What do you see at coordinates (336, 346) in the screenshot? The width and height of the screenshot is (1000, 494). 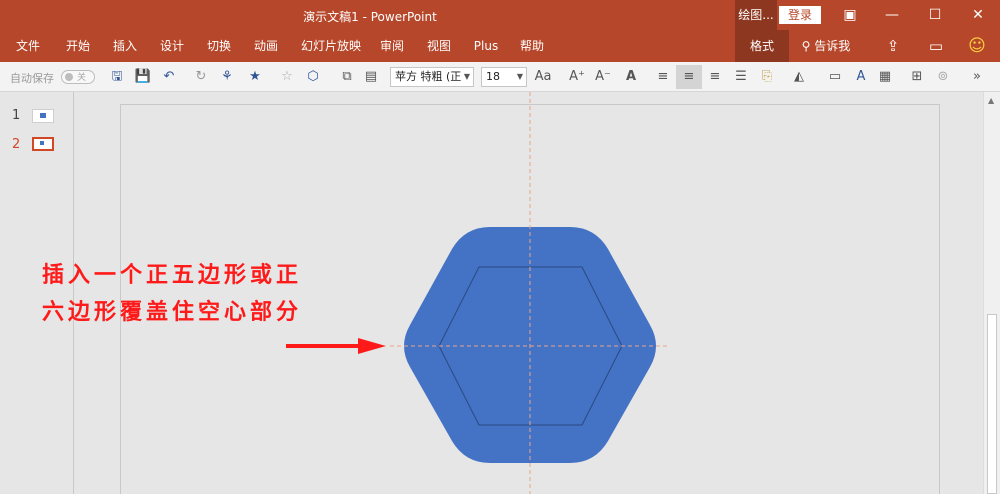 I see `annotation-arrow-icon` at bounding box center [336, 346].